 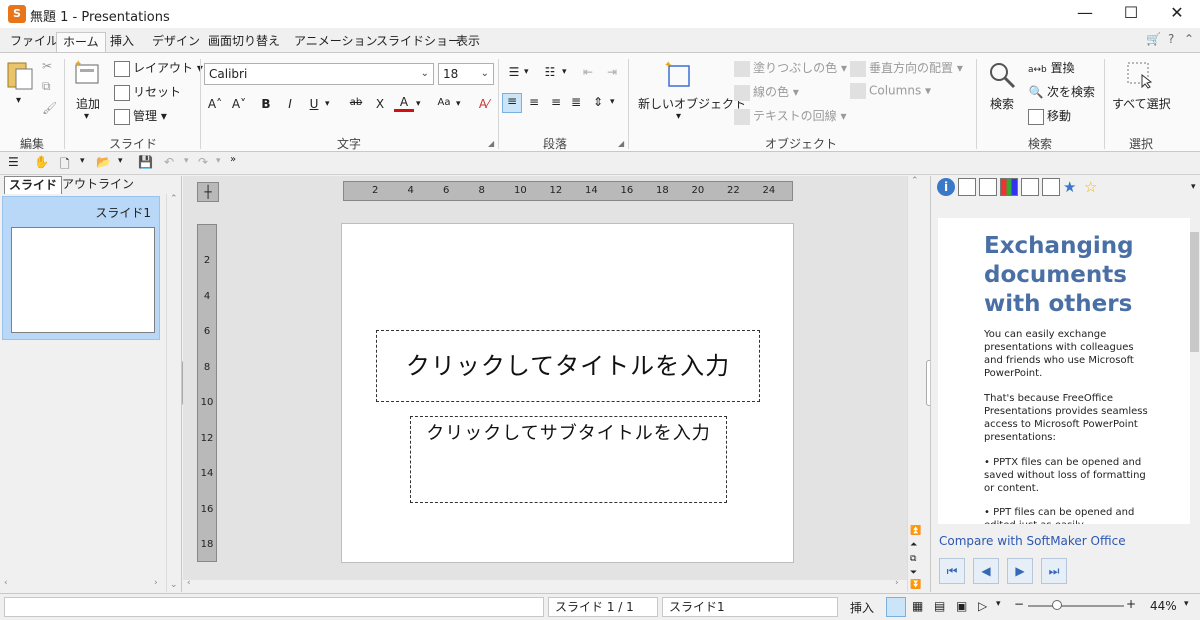 What do you see at coordinates (890, 91) in the screenshot?
I see `columns-button: Columns ▾` at bounding box center [890, 91].